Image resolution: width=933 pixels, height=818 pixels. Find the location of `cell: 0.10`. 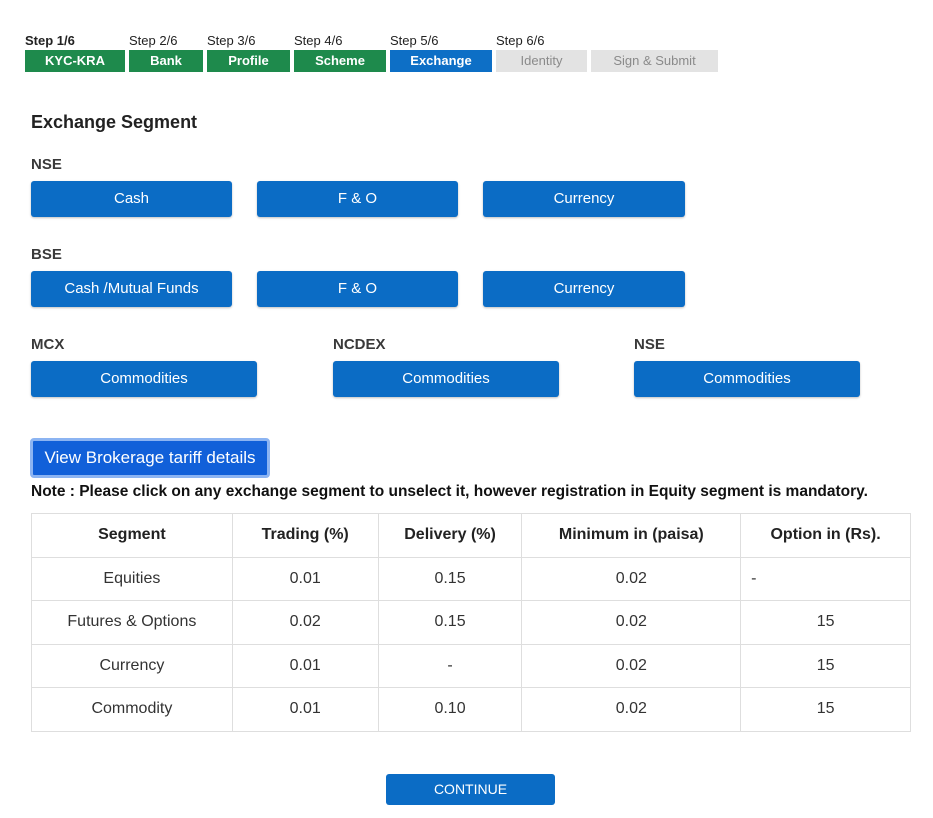

cell: 0.10 is located at coordinates (450, 709).